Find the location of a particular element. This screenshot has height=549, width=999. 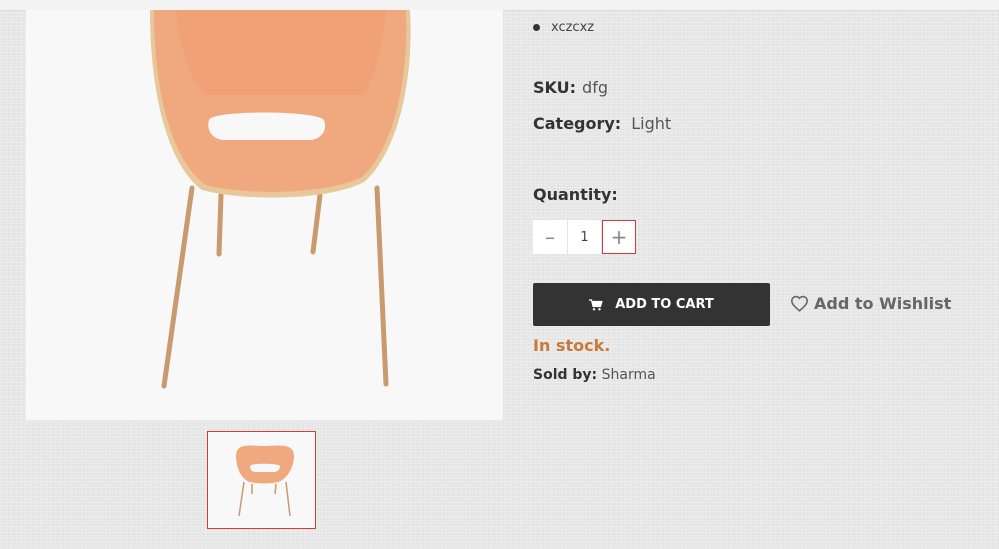

feature-bullet: xczcxz is located at coordinates (563, 27).